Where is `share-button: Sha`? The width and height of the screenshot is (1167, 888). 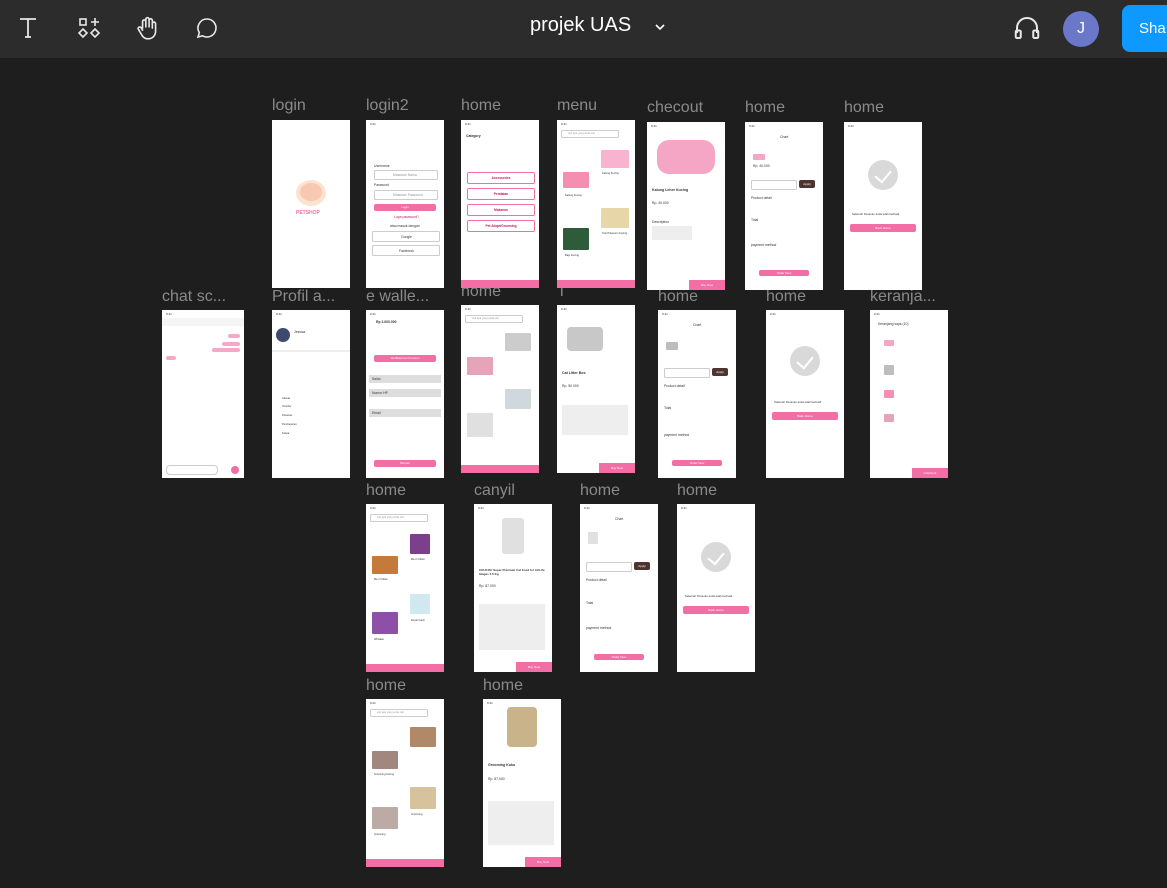 share-button: Sha is located at coordinates (1144, 28).